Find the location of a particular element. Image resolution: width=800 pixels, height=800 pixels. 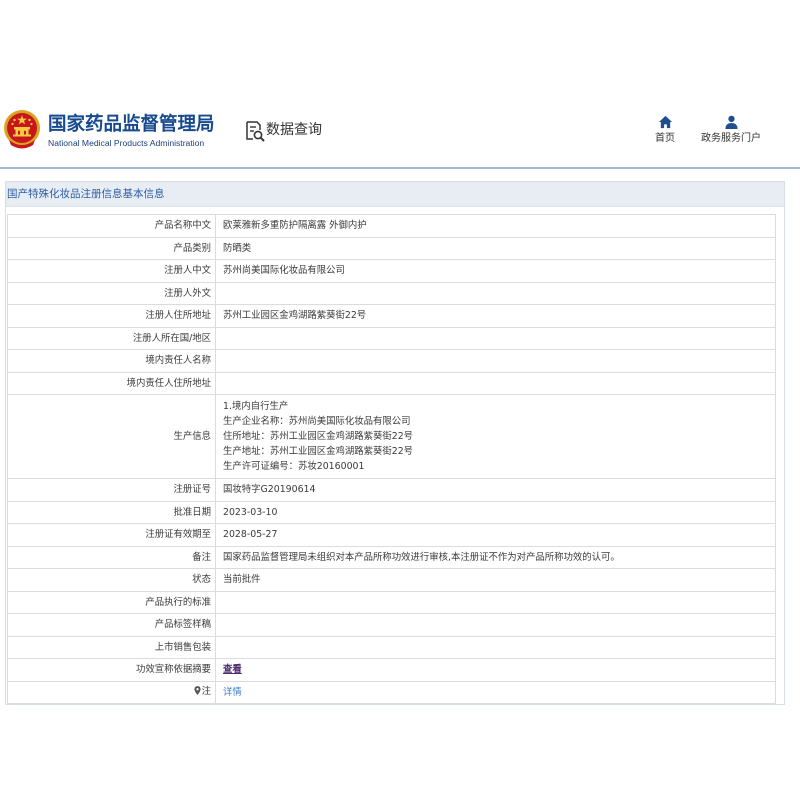

panel-title: 国产特殊化妆品注册信息基本信息 is located at coordinates (86, 194).